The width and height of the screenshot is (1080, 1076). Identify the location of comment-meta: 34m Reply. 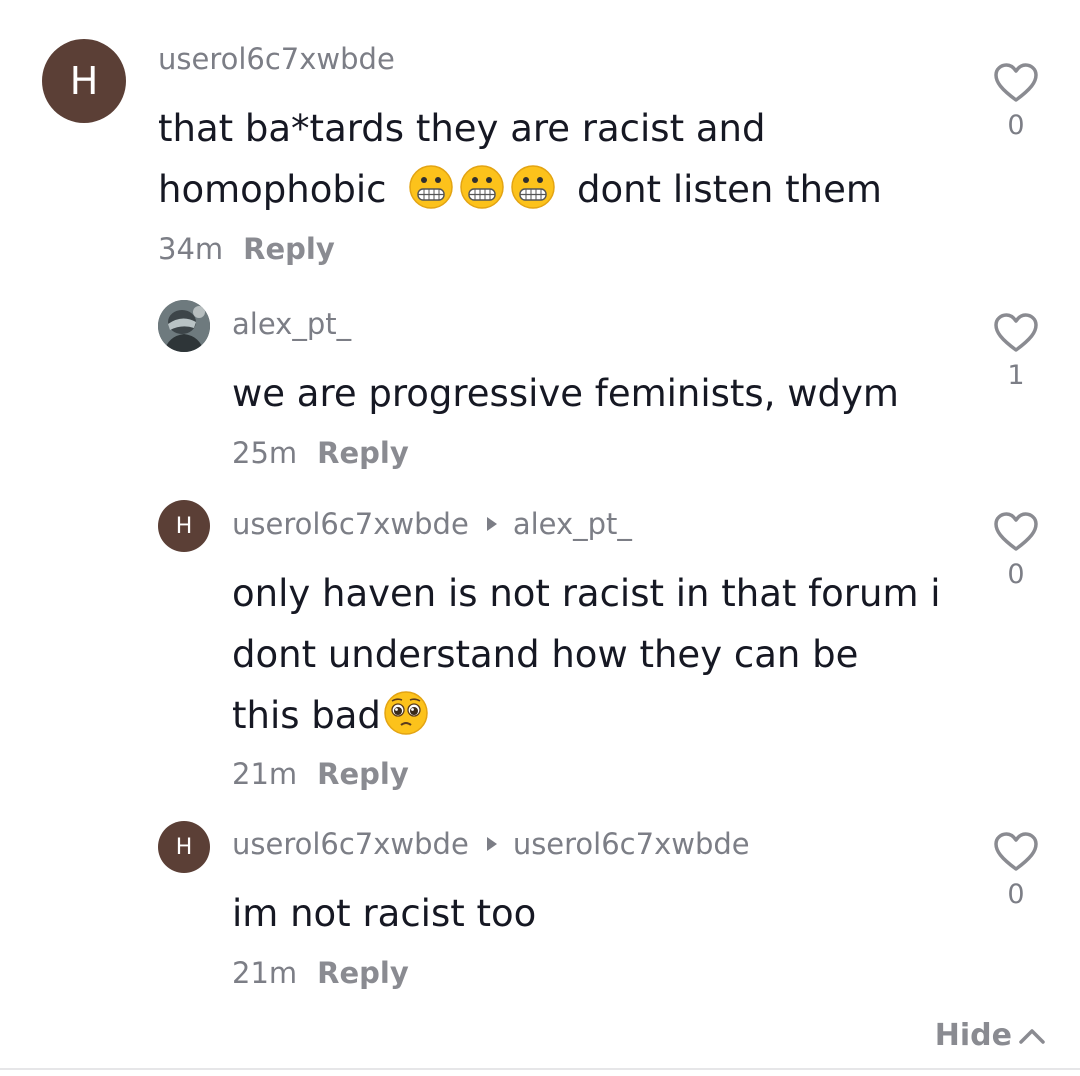
(246, 249).